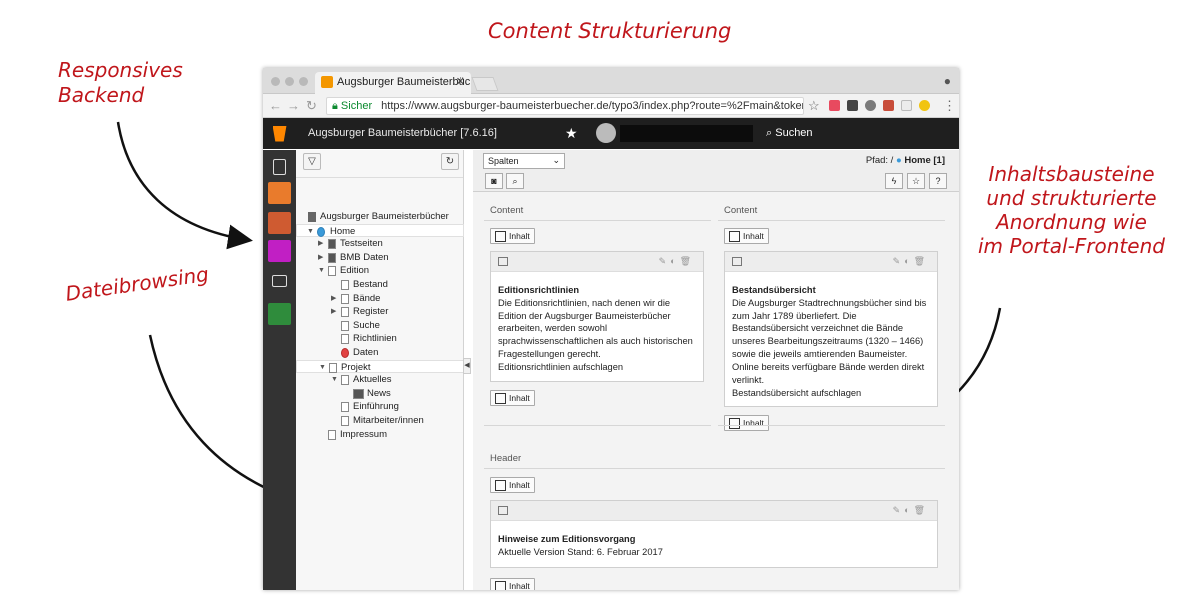  I want to click on folder-icon, so click(358, 393).